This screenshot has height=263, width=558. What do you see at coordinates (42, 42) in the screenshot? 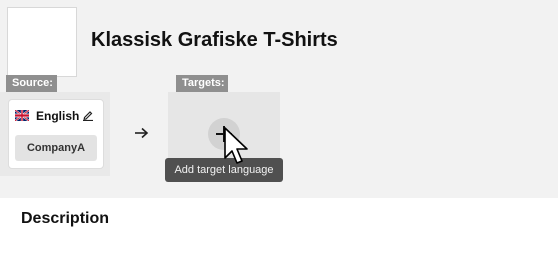
I see `product-thumbnail` at bounding box center [42, 42].